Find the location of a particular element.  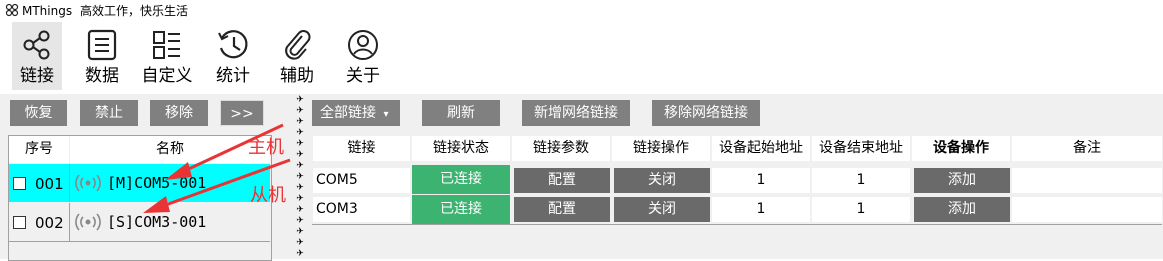

annotation-arrows is located at coordinates (217, 168).